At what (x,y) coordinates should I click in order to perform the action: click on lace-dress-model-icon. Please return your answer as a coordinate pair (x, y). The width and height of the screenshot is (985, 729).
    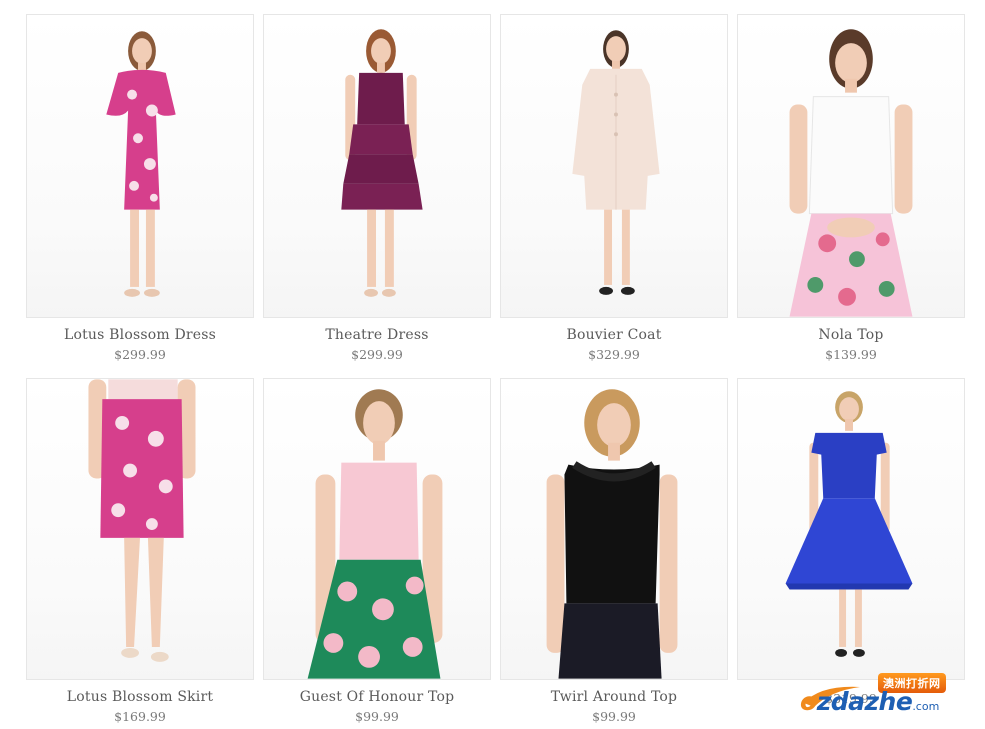
    Looking at the image, I should click on (849, 524).